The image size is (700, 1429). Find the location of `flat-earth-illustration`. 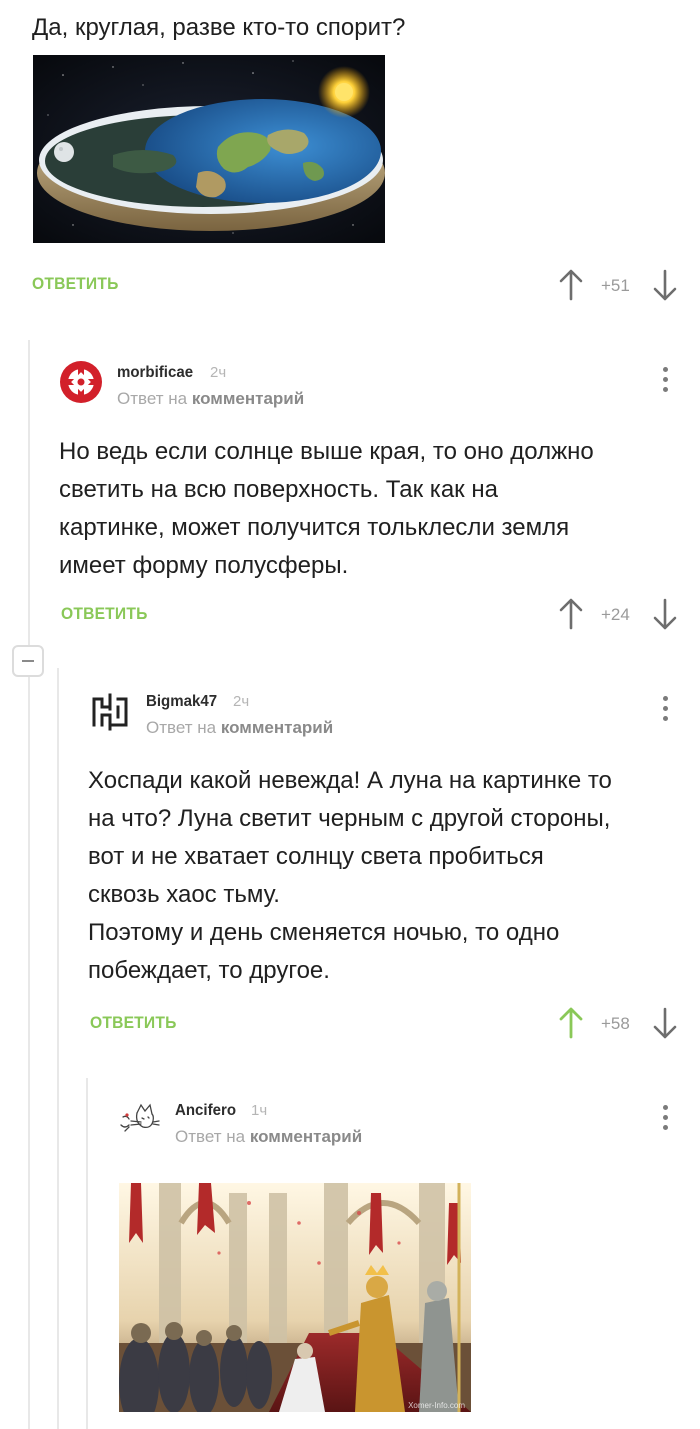

flat-earth-illustration is located at coordinates (209, 149).